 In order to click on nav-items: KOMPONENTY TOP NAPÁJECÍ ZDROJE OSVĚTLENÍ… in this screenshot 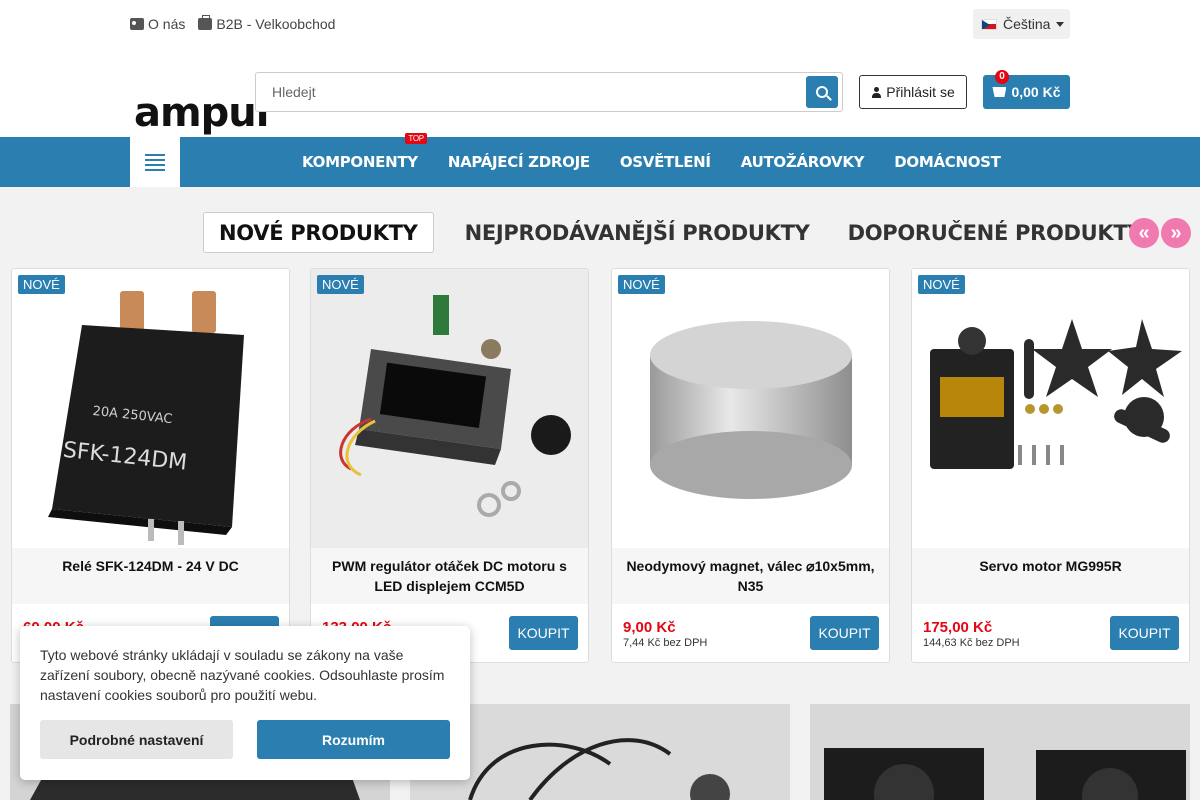, I will do `click(651, 160)`.